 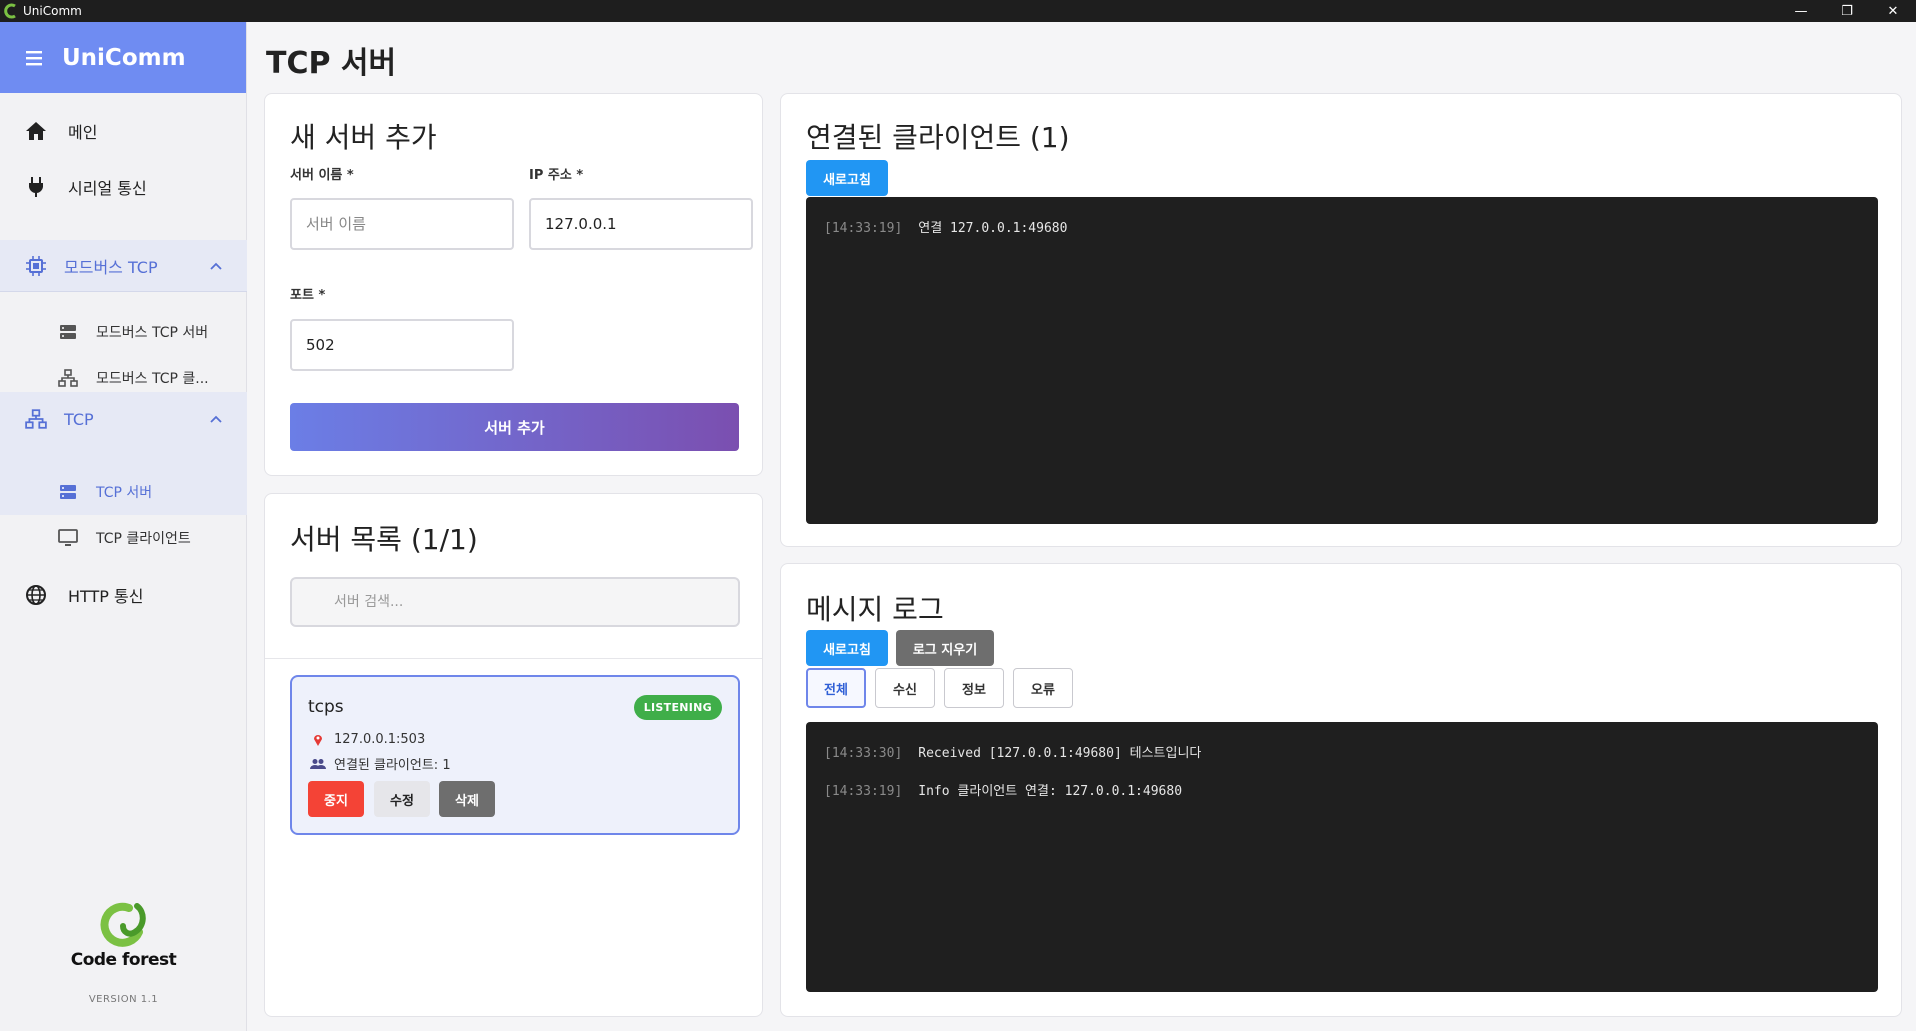 I want to click on window-titlebar: UniComm — ❐ ✕, so click(x=958, y=11).